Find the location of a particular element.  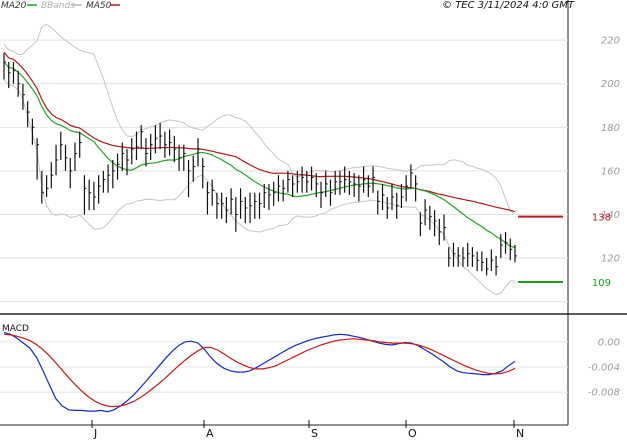

price-y-tick-label: 200 is located at coordinates (610, 84).